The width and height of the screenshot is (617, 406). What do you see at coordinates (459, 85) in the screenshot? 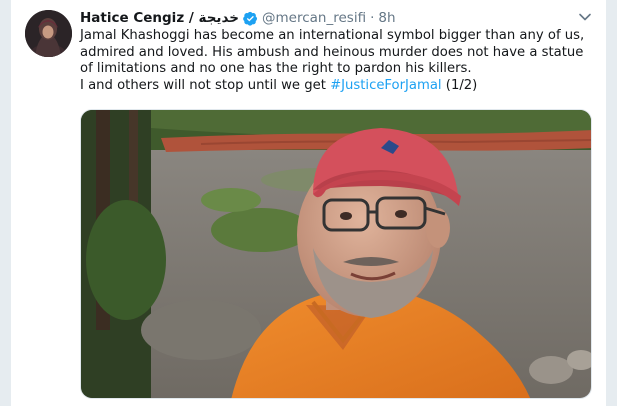
I see `tweet-text-suffix: (1/2)` at bounding box center [459, 85].